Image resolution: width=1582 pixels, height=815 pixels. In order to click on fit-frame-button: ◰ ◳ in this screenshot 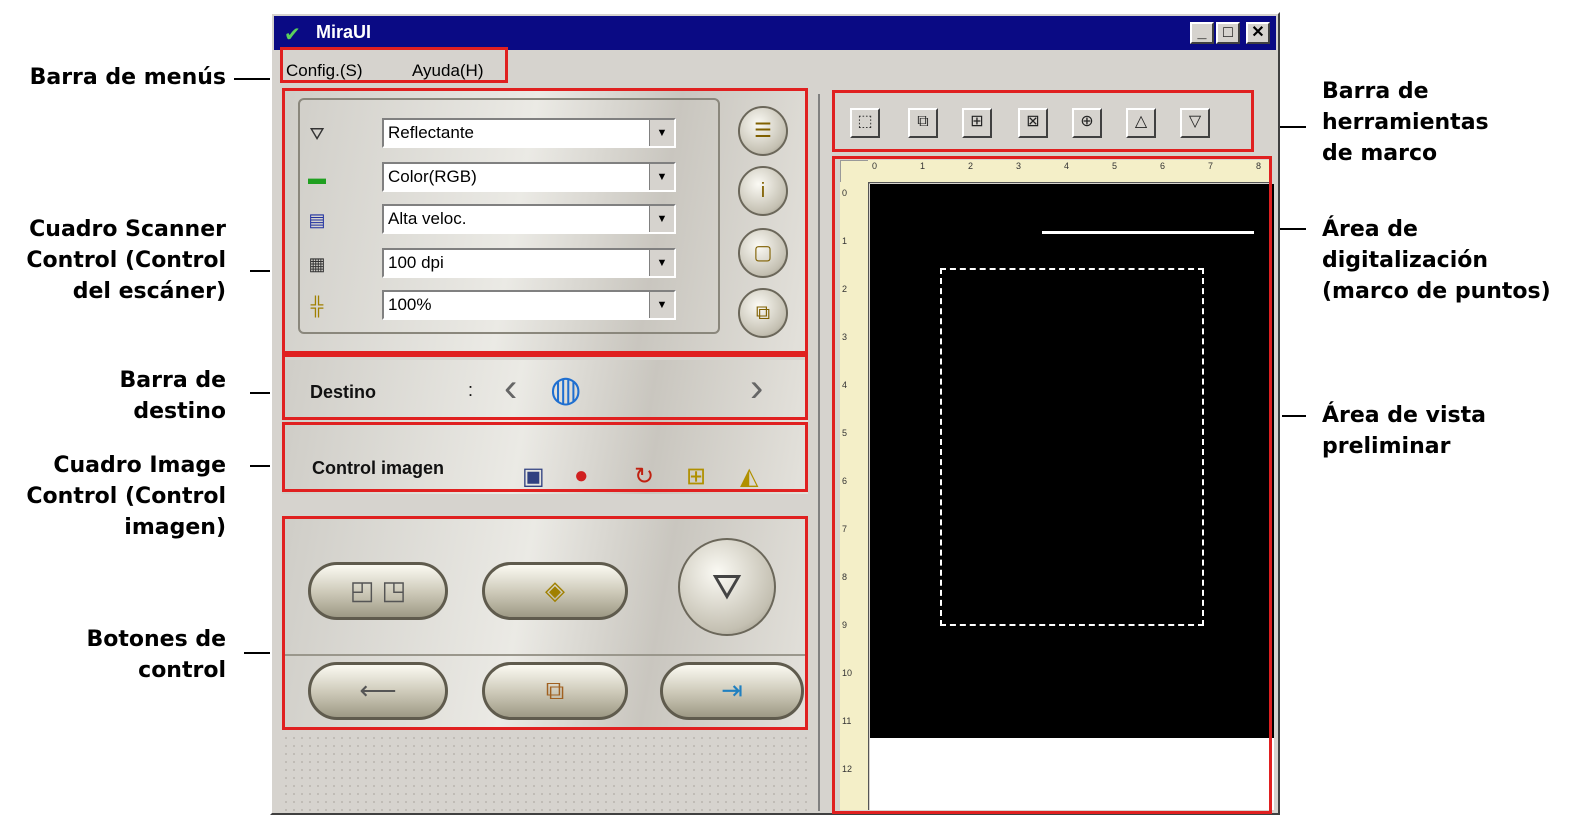, I will do `click(378, 591)`.